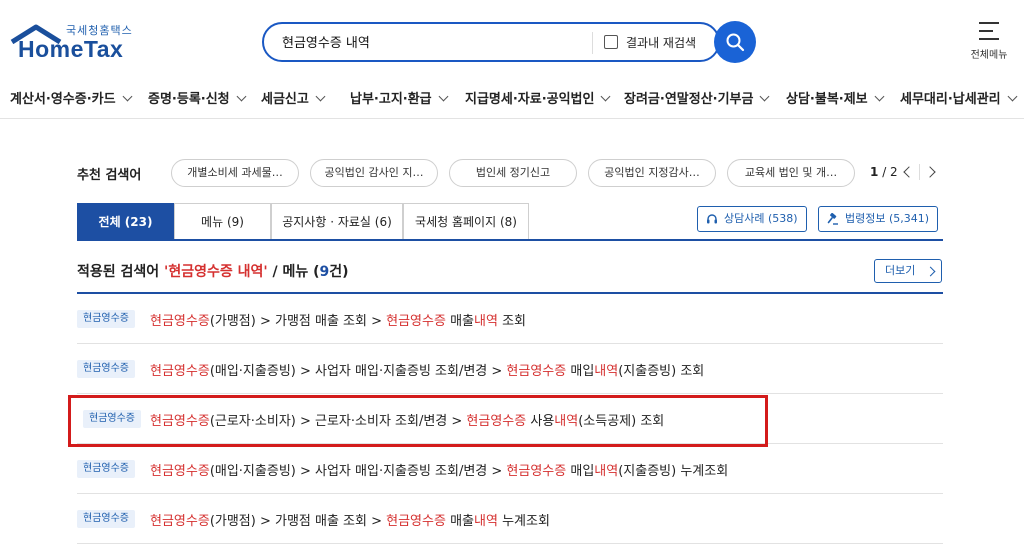 This screenshot has width=1024, height=554. I want to click on search-icon, so click(735, 42).